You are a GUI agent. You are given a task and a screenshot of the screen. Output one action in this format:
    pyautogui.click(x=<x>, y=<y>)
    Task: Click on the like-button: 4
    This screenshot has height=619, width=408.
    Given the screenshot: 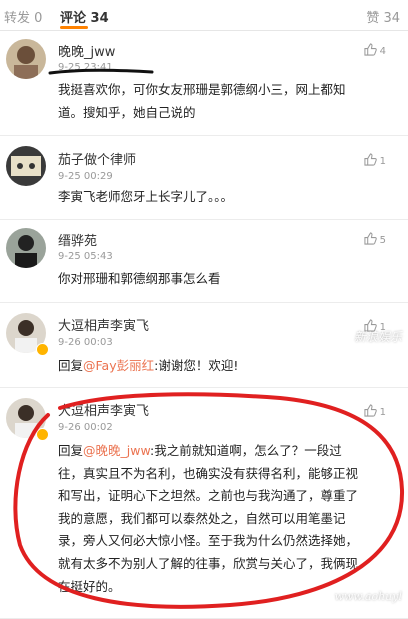 What is the action you would take?
    pyautogui.click(x=375, y=50)
    